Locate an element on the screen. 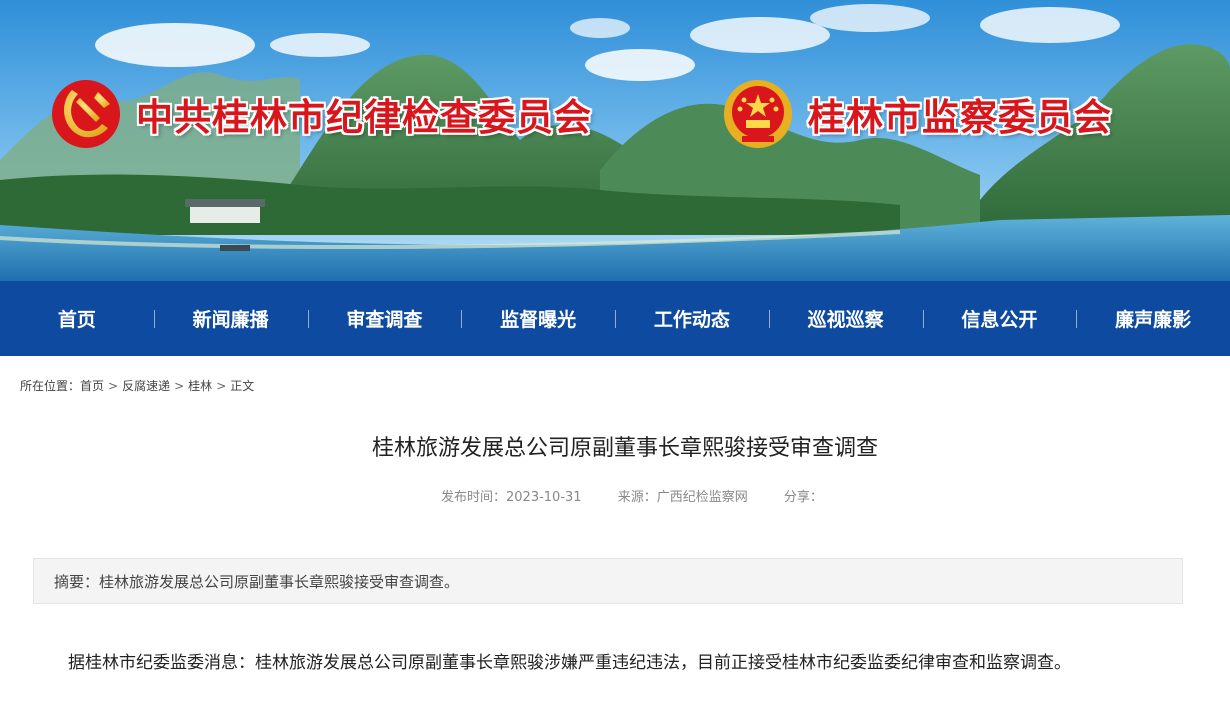 Image resolution: width=1230 pixels, height=710 pixels. article-summary: 摘要：桂林旅游发展总公司原副董事长章熙骏接受审查调查。 is located at coordinates (608, 581).